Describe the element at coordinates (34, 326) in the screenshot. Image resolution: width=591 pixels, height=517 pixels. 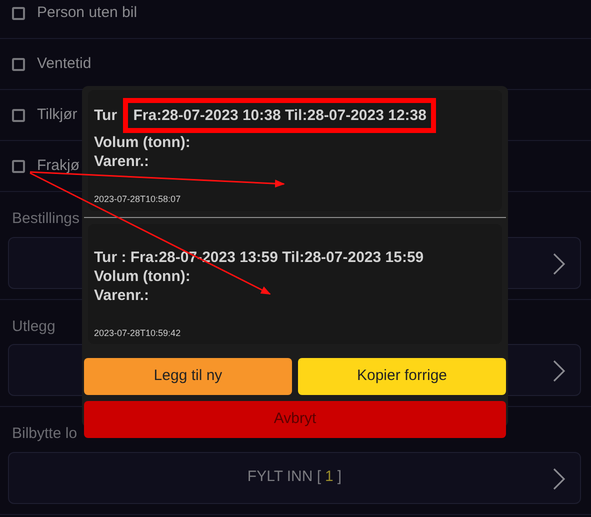
I see `section-label: Utlegg` at that location.